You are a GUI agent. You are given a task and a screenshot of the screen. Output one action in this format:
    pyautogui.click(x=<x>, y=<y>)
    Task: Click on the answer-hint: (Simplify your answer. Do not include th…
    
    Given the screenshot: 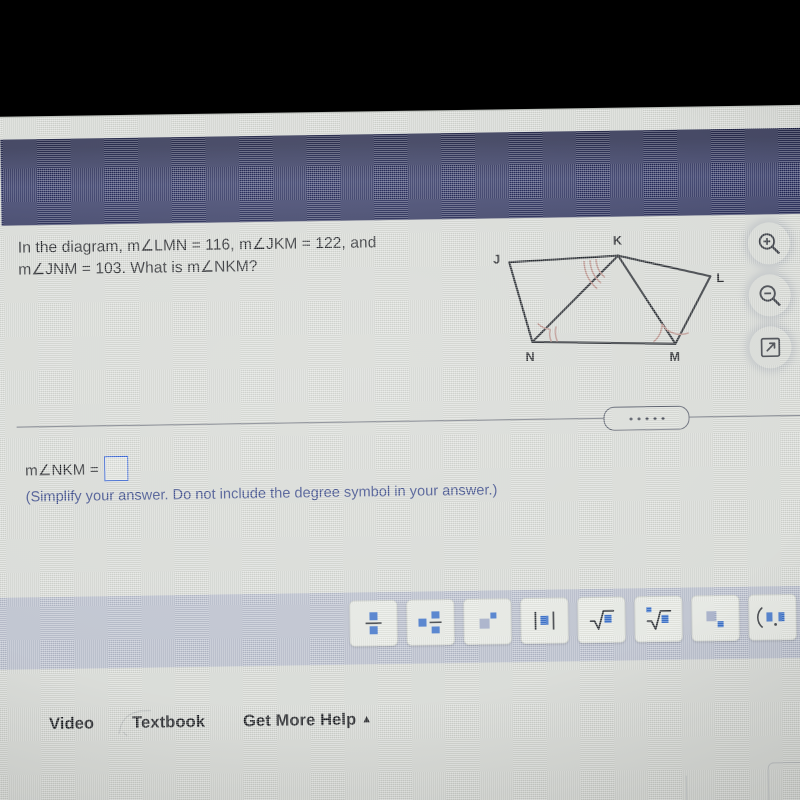 What is the action you would take?
    pyautogui.click(x=261, y=494)
    